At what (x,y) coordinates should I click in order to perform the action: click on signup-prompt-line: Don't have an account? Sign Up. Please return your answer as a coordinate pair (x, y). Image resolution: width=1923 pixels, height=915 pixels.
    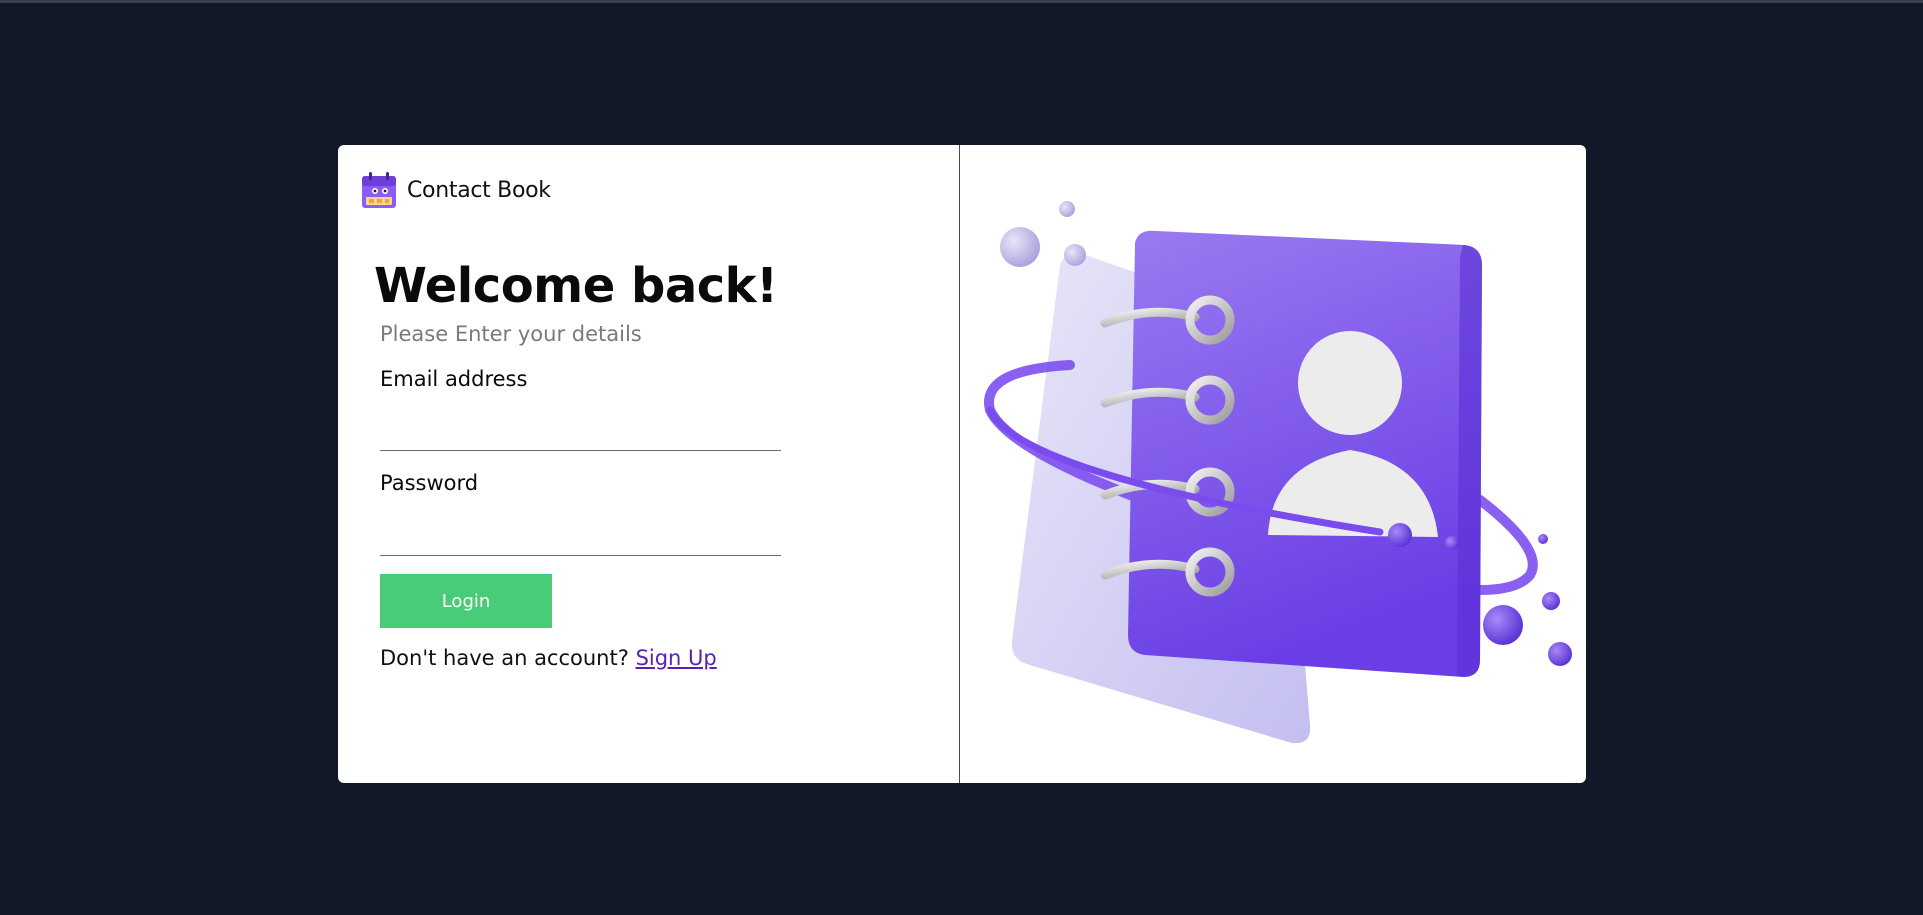
    Looking at the image, I should click on (548, 658).